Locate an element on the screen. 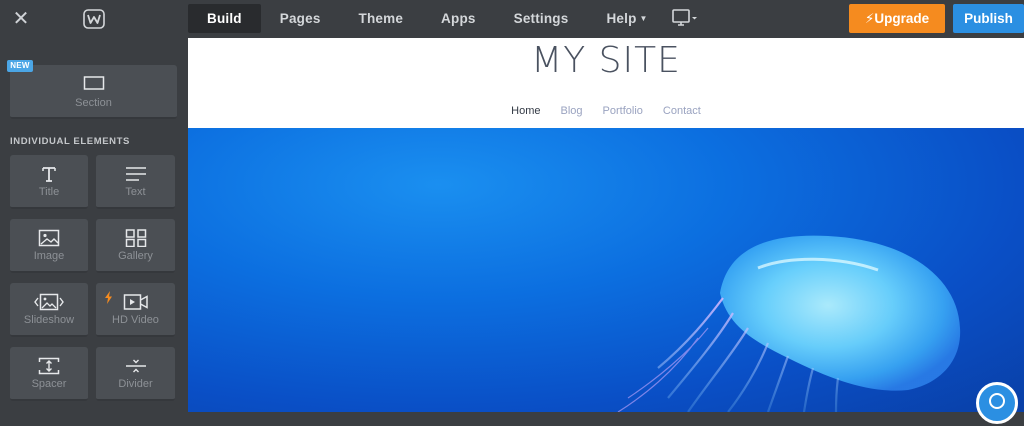 Image resolution: width=1024 pixels, height=426 pixels. new-badge: NEW is located at coordinates (20, 66).